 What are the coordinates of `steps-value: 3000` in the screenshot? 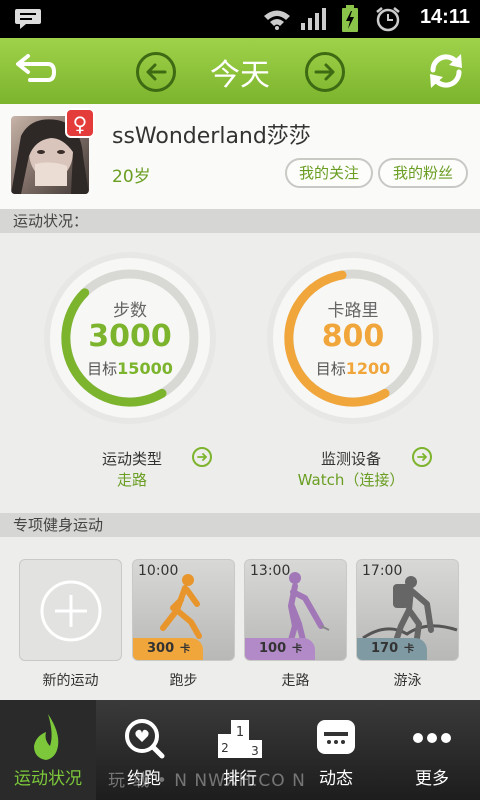 It's located at (130, 336).